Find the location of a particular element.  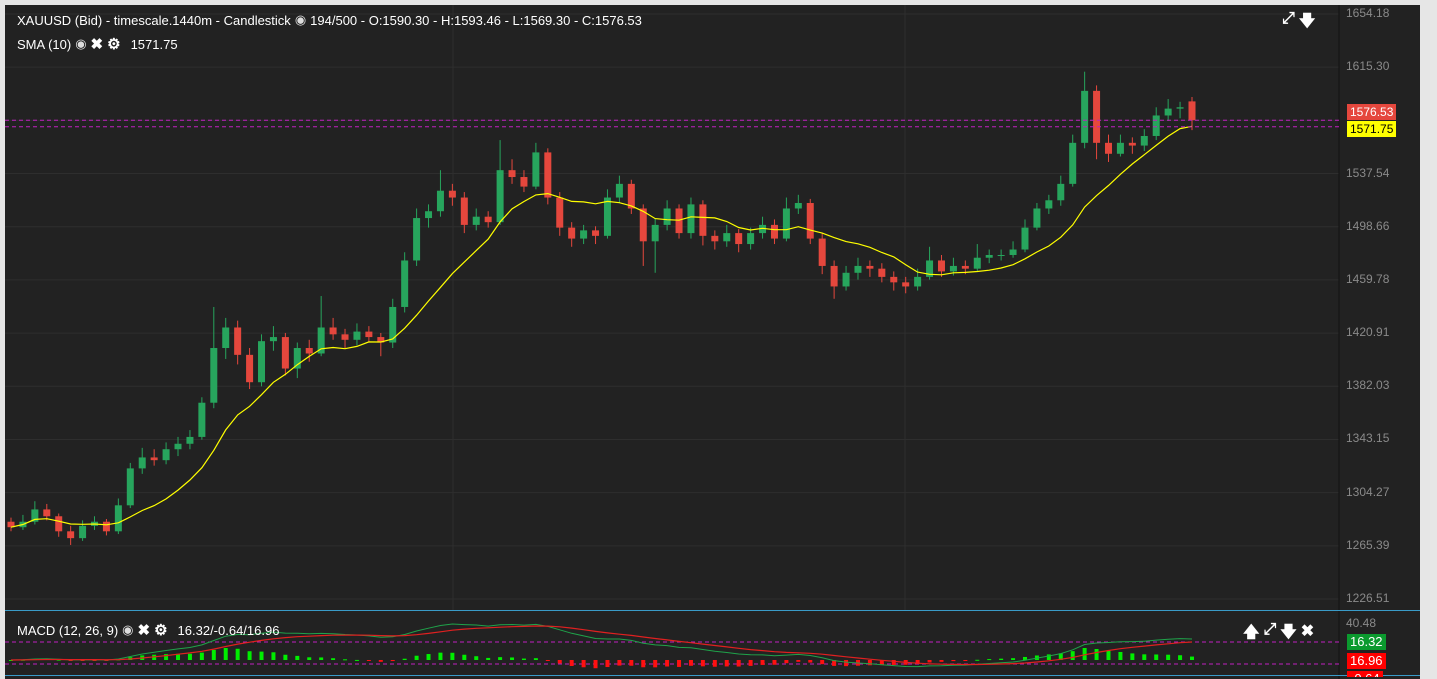

y-tick-label: 1304.27 is located at coordinates (1368, 491).